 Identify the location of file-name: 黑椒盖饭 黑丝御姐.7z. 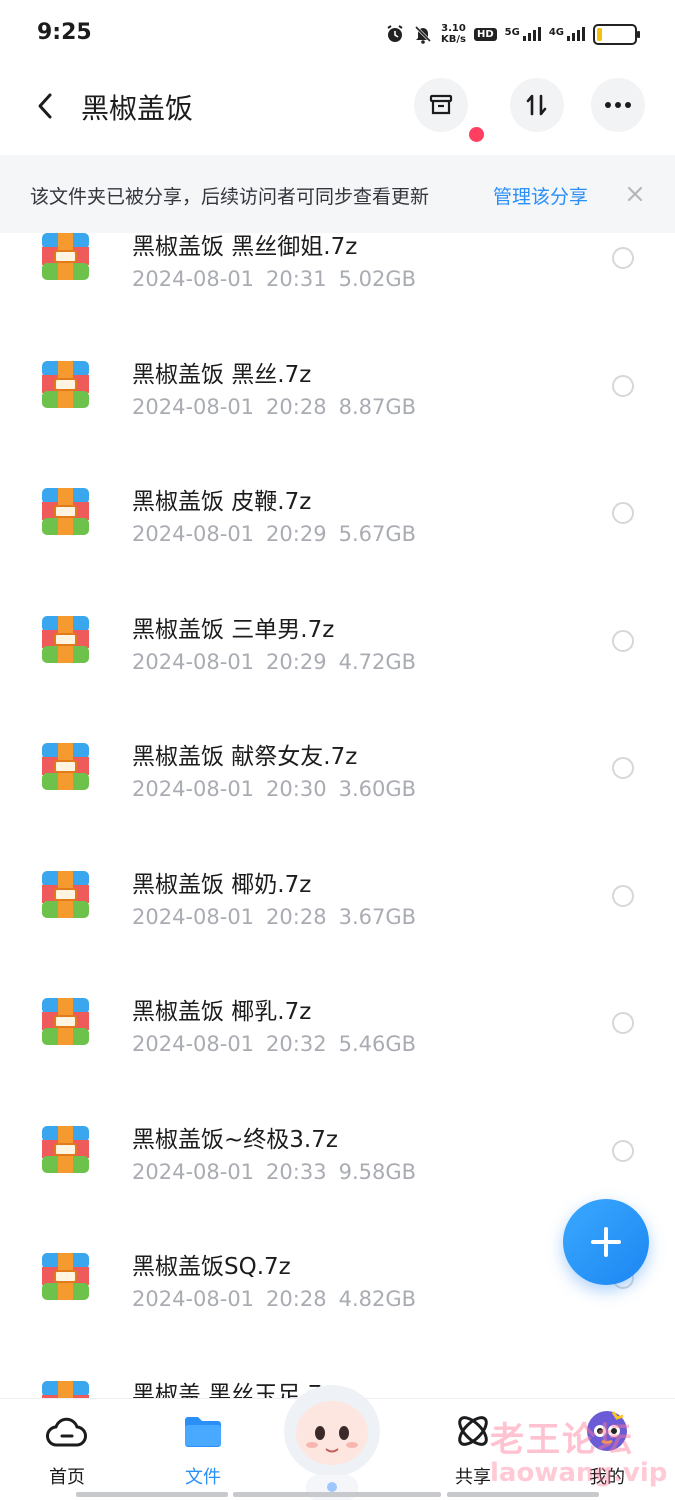
(245, 247).